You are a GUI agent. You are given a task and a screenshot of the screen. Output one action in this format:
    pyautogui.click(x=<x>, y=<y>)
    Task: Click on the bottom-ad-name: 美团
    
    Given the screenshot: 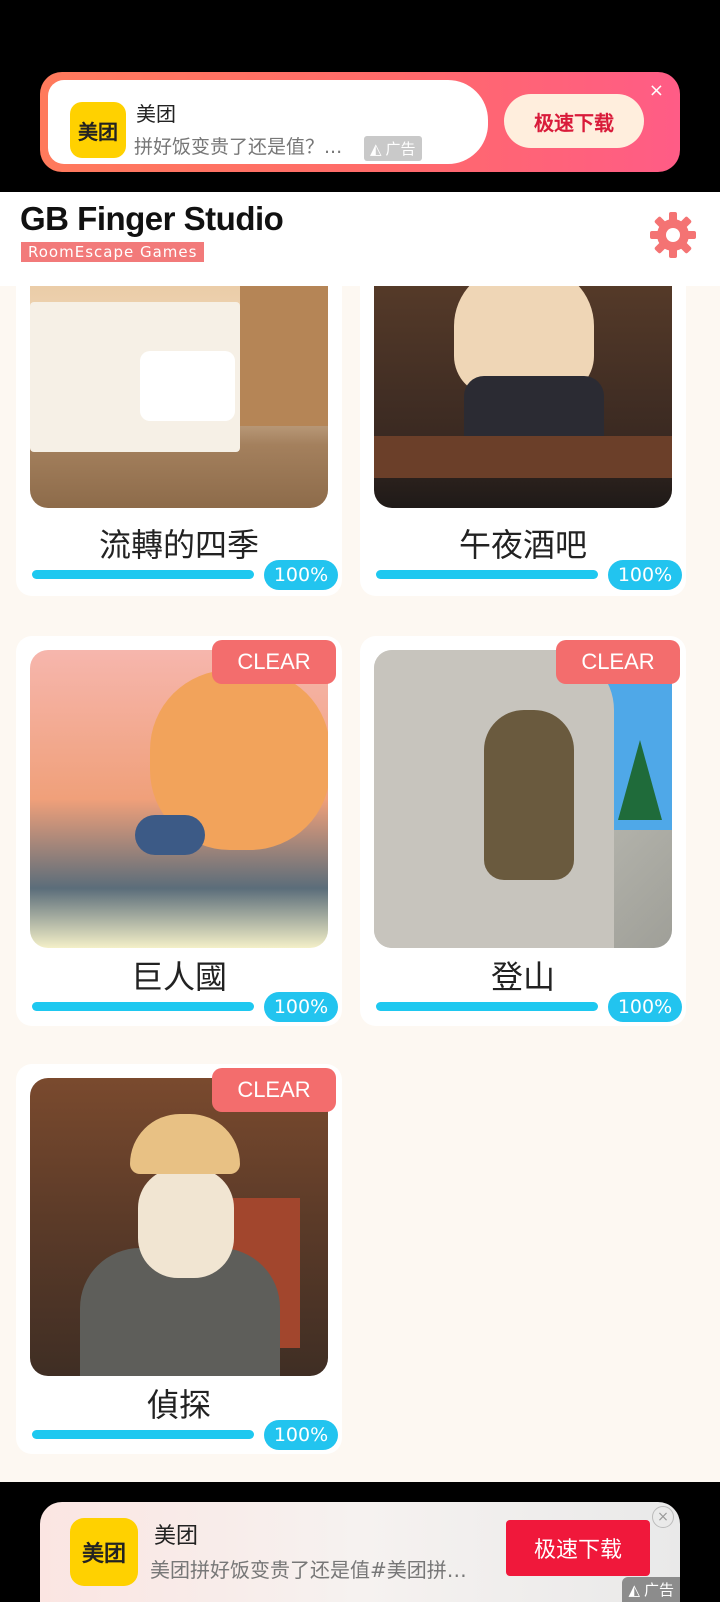 What is the action you would take?
    pyautogui.click(x=176, y=1536)
    